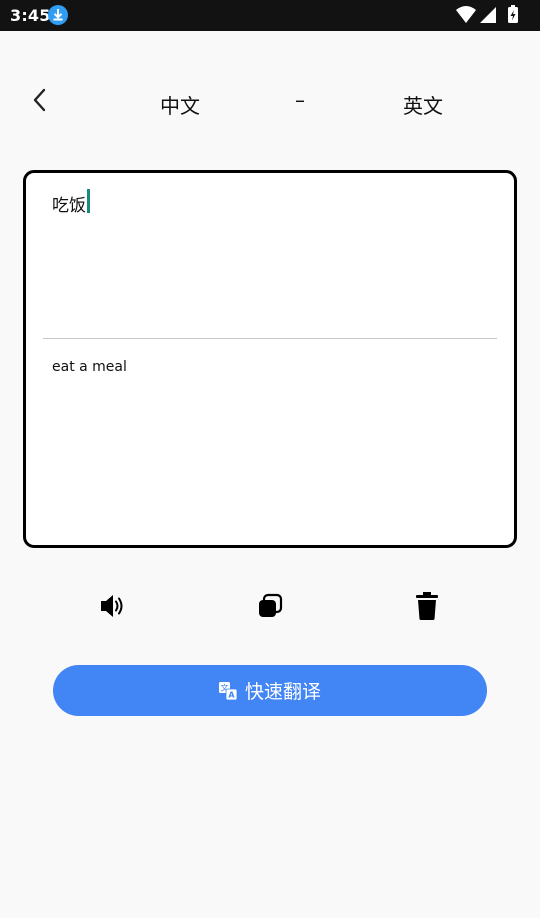 This screenshot has height=918, width=540. I want to click on language-header: 中文 – 英文, so click(270, 102).